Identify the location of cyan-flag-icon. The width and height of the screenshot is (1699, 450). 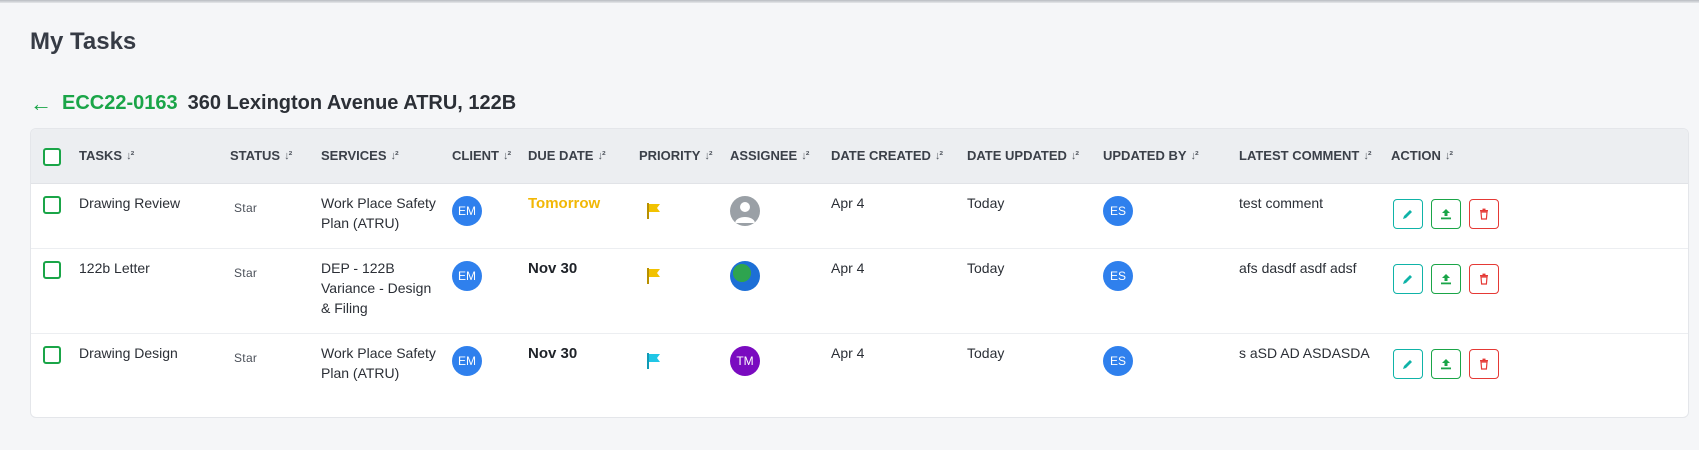
(654, 361).